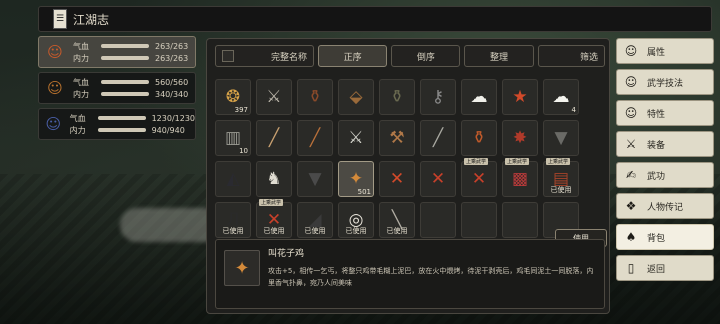 The width and height of the screenshot is (720, 324). I want to click on page-title: 江湖志, so click(91, 19).